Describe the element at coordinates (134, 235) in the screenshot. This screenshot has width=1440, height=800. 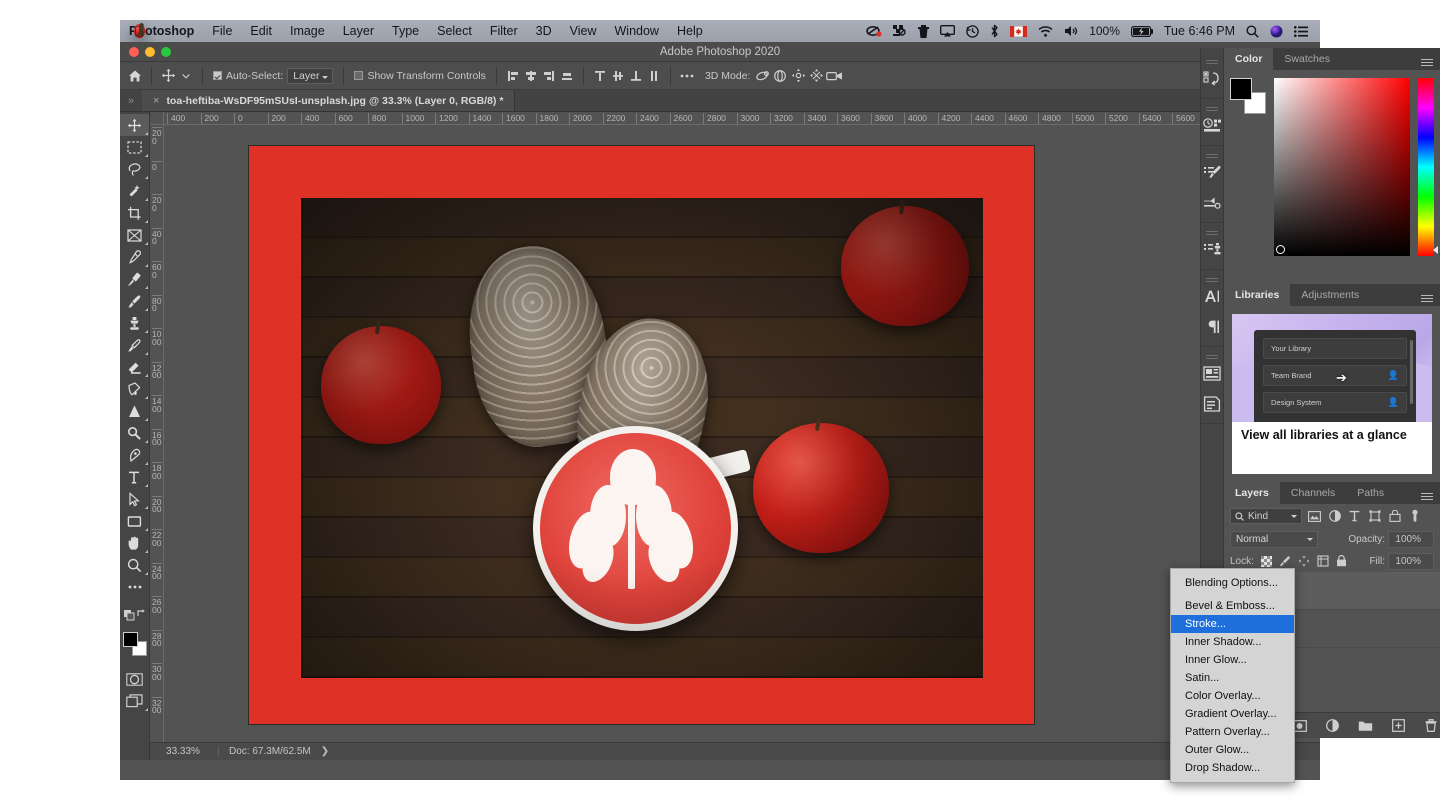
I see `frame-tool` at that location.